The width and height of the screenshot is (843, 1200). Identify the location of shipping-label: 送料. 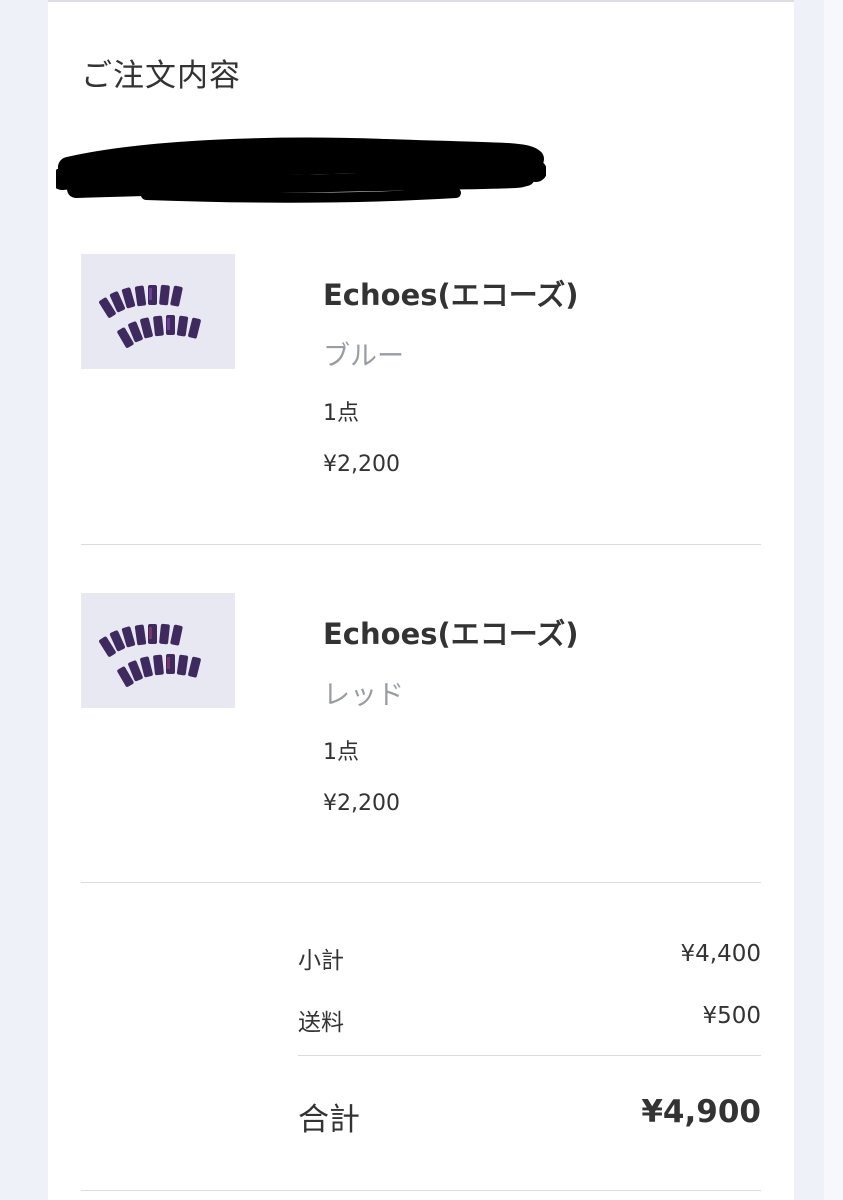
(321, 1023).